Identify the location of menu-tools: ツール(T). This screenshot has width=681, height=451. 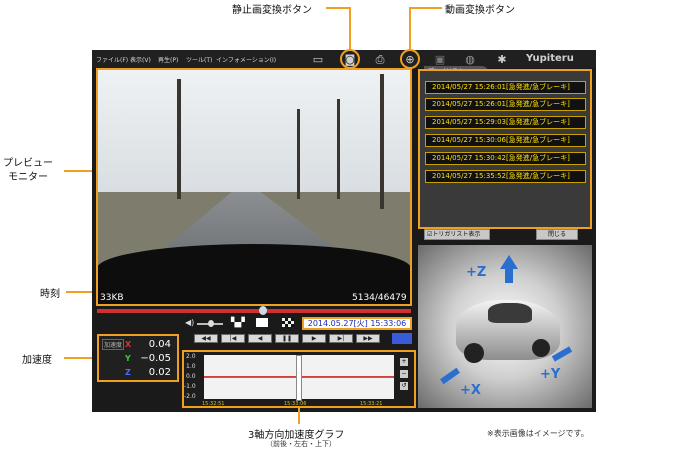
(199, 59).